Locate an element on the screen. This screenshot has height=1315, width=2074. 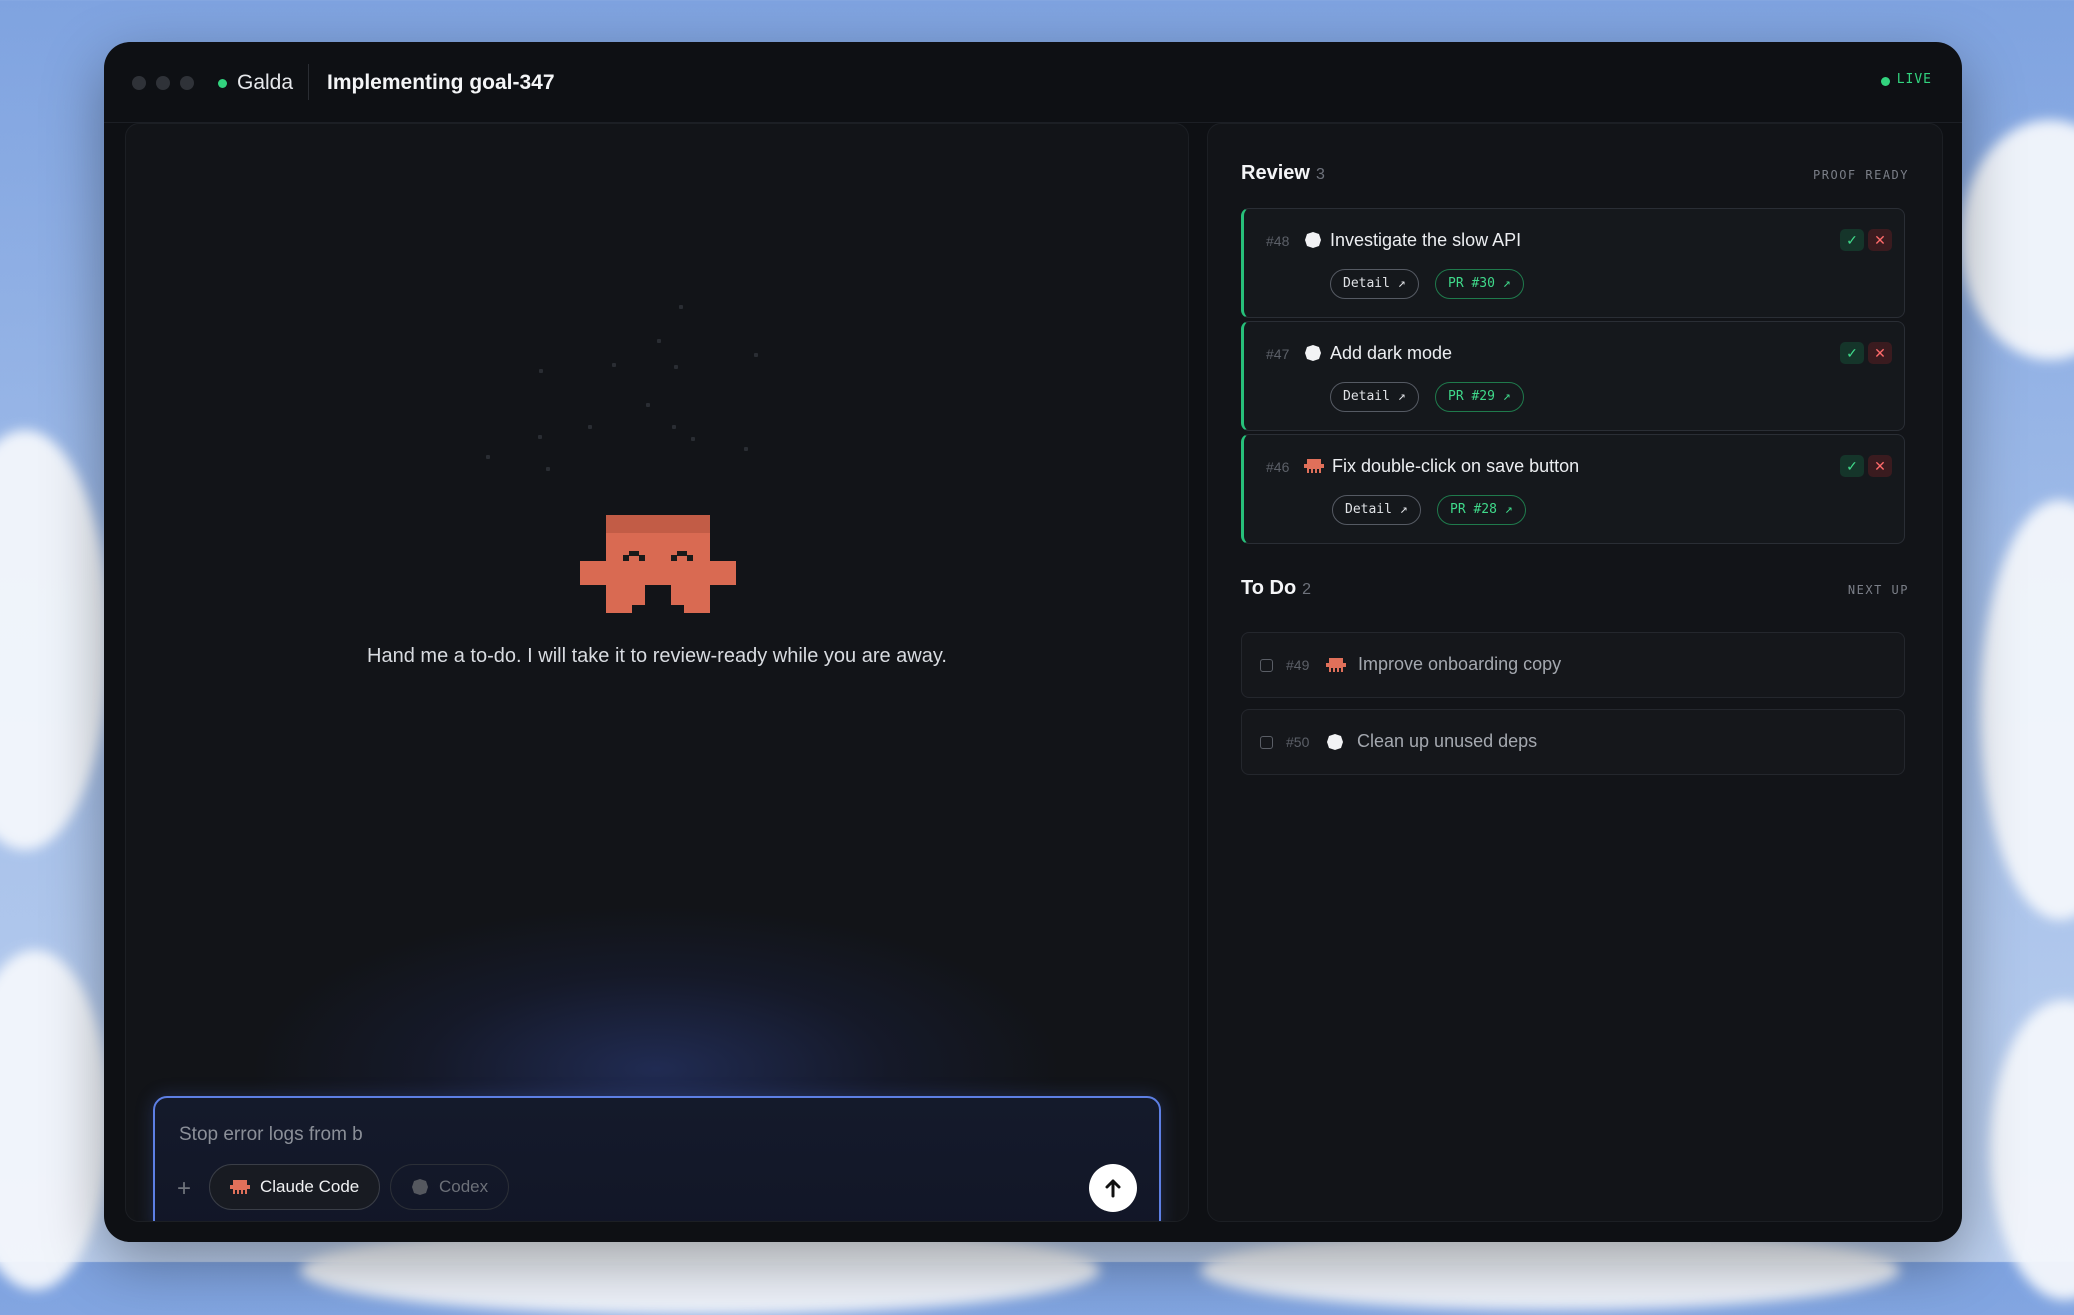
title-bar: Galda Implementing goal-347 LIVE is located at coordinates (1033, 82).